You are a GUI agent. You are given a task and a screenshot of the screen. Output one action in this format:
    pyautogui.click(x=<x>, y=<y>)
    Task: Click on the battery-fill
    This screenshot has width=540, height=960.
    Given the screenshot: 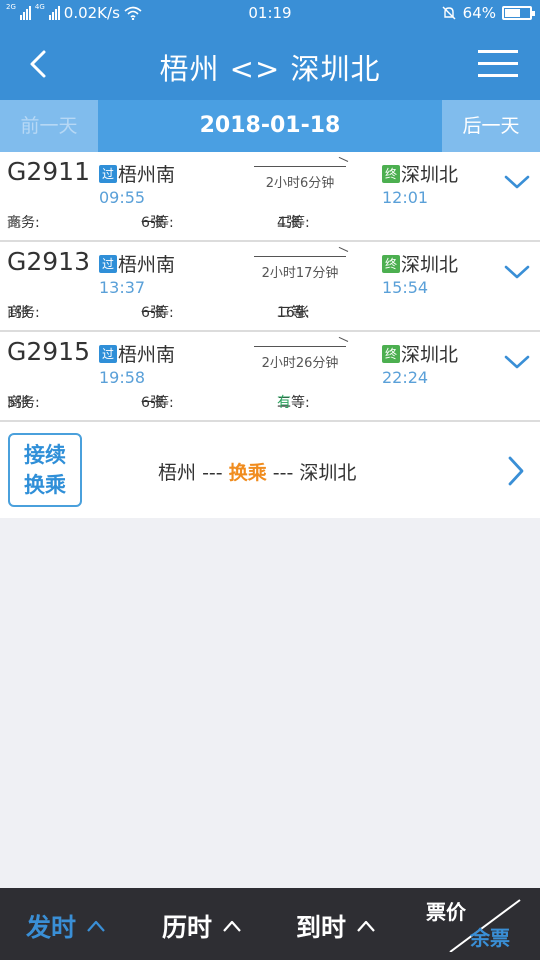 What is the action you would take?
    pyautogui.click(x=513, y=13)
    